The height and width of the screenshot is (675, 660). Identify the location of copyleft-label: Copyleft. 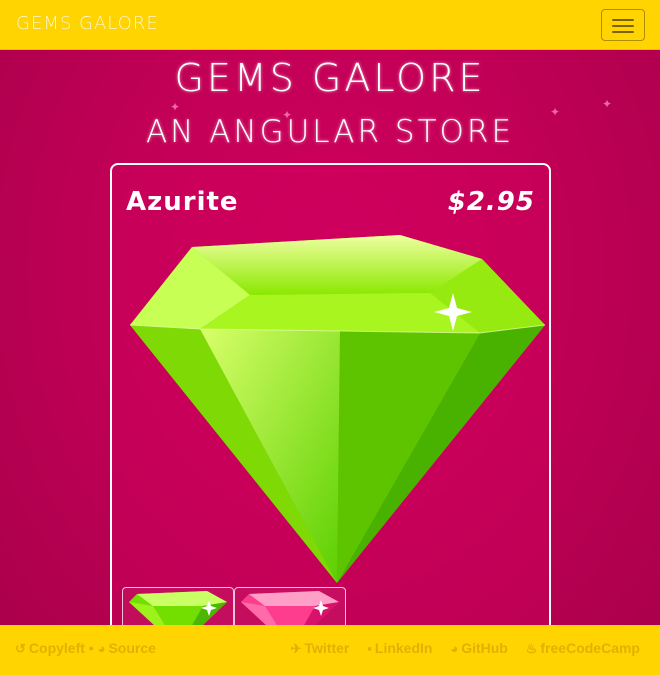
(56, 648).